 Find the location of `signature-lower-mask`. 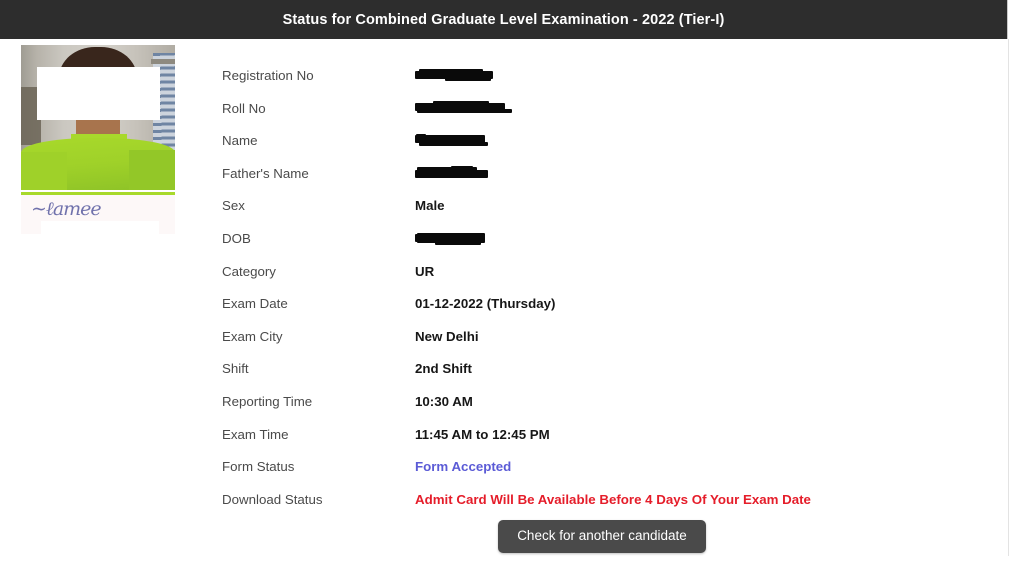

signature-lower-mask is located at coordinates (100, 227).